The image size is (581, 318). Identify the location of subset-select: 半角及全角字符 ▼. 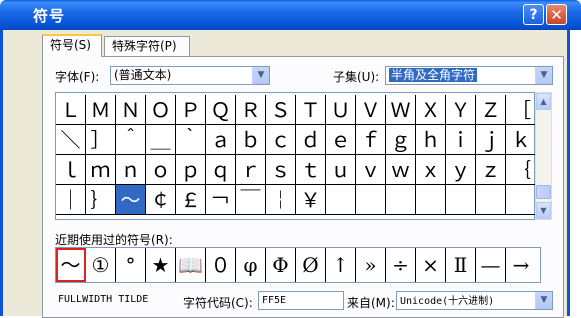
(469, 75).